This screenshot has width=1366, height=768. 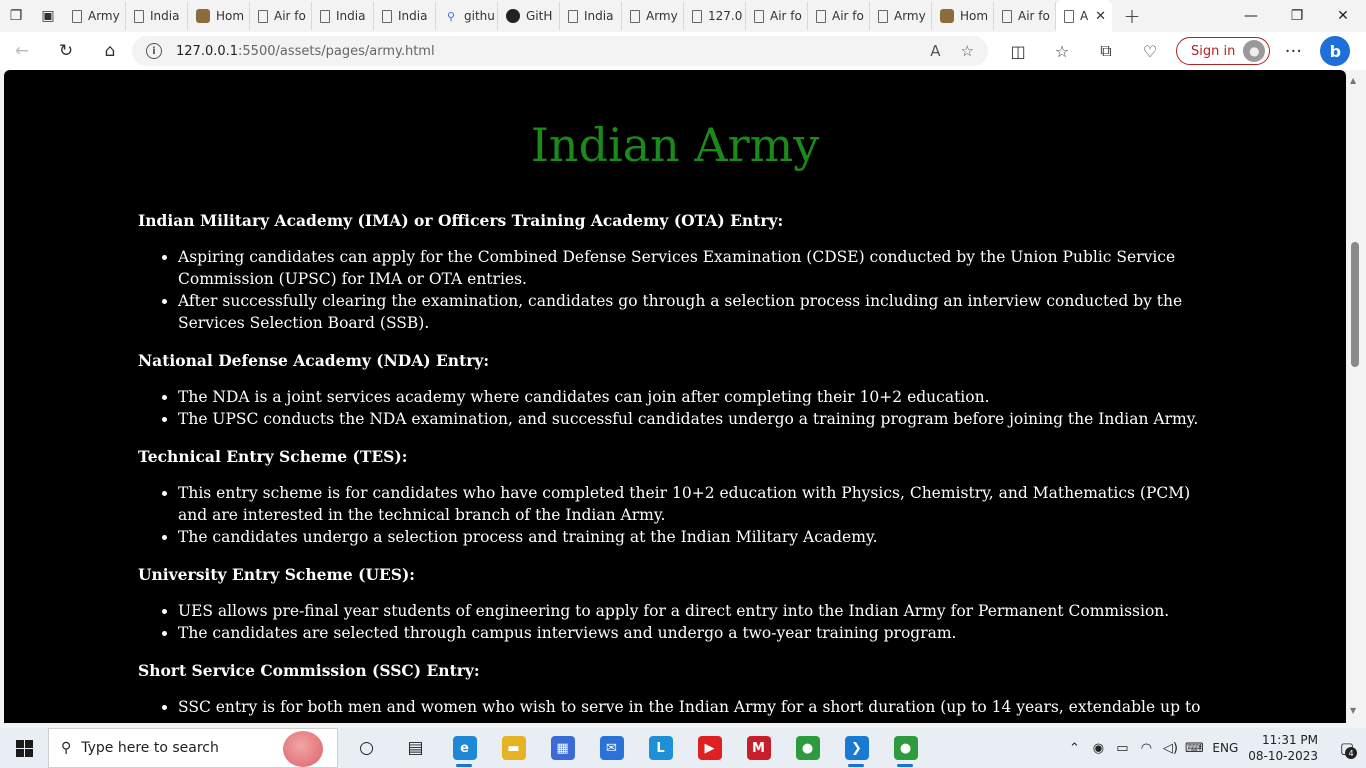 I want to click on site-info-icon: i, so click(x=154, y=51).